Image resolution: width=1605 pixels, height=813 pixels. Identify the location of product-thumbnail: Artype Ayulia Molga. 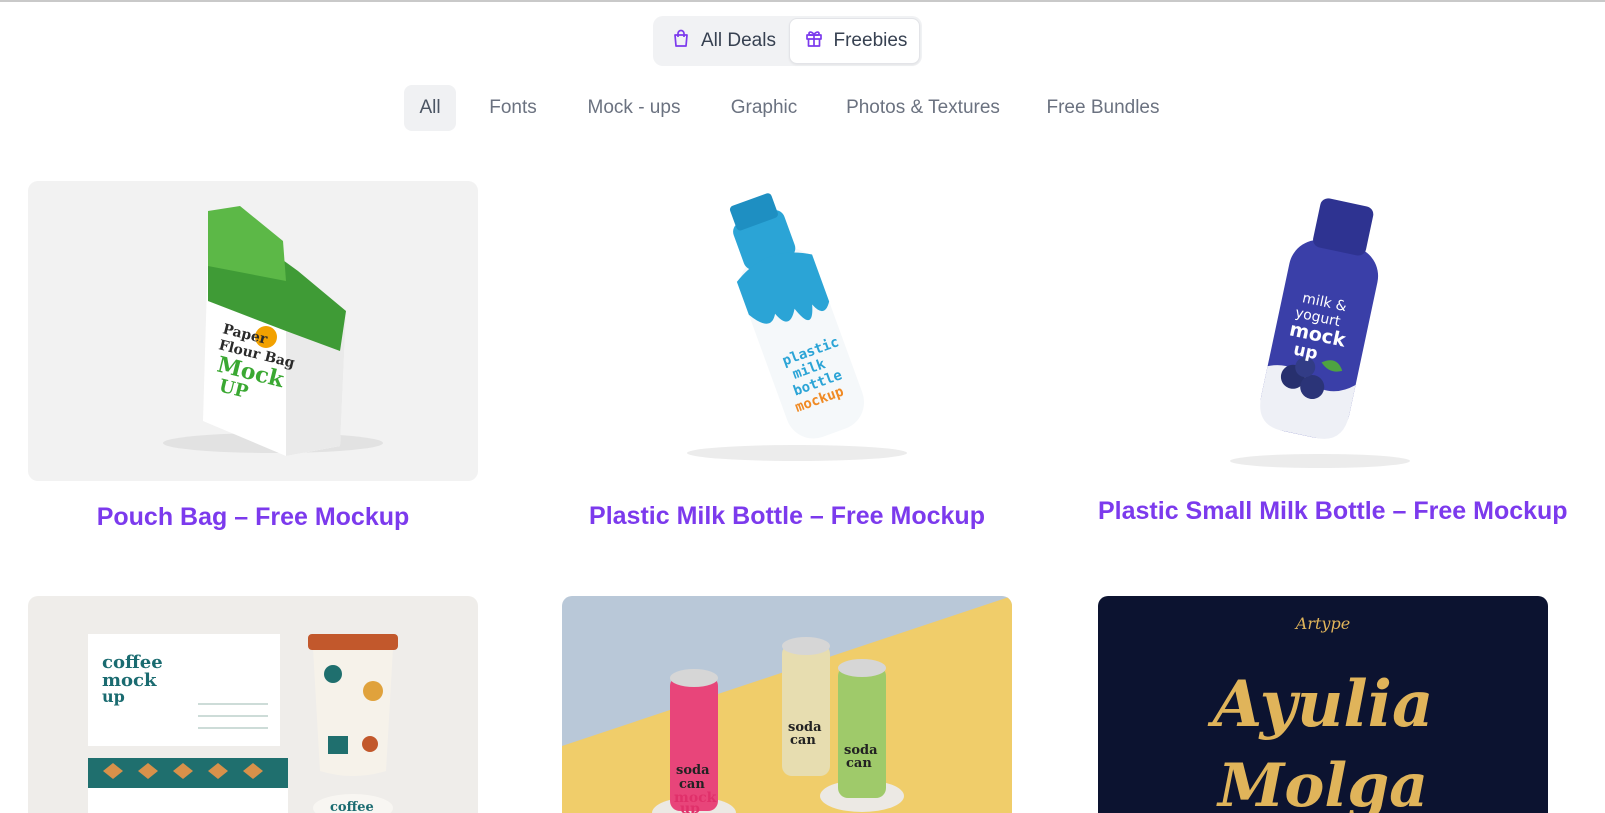
(1323, 704).